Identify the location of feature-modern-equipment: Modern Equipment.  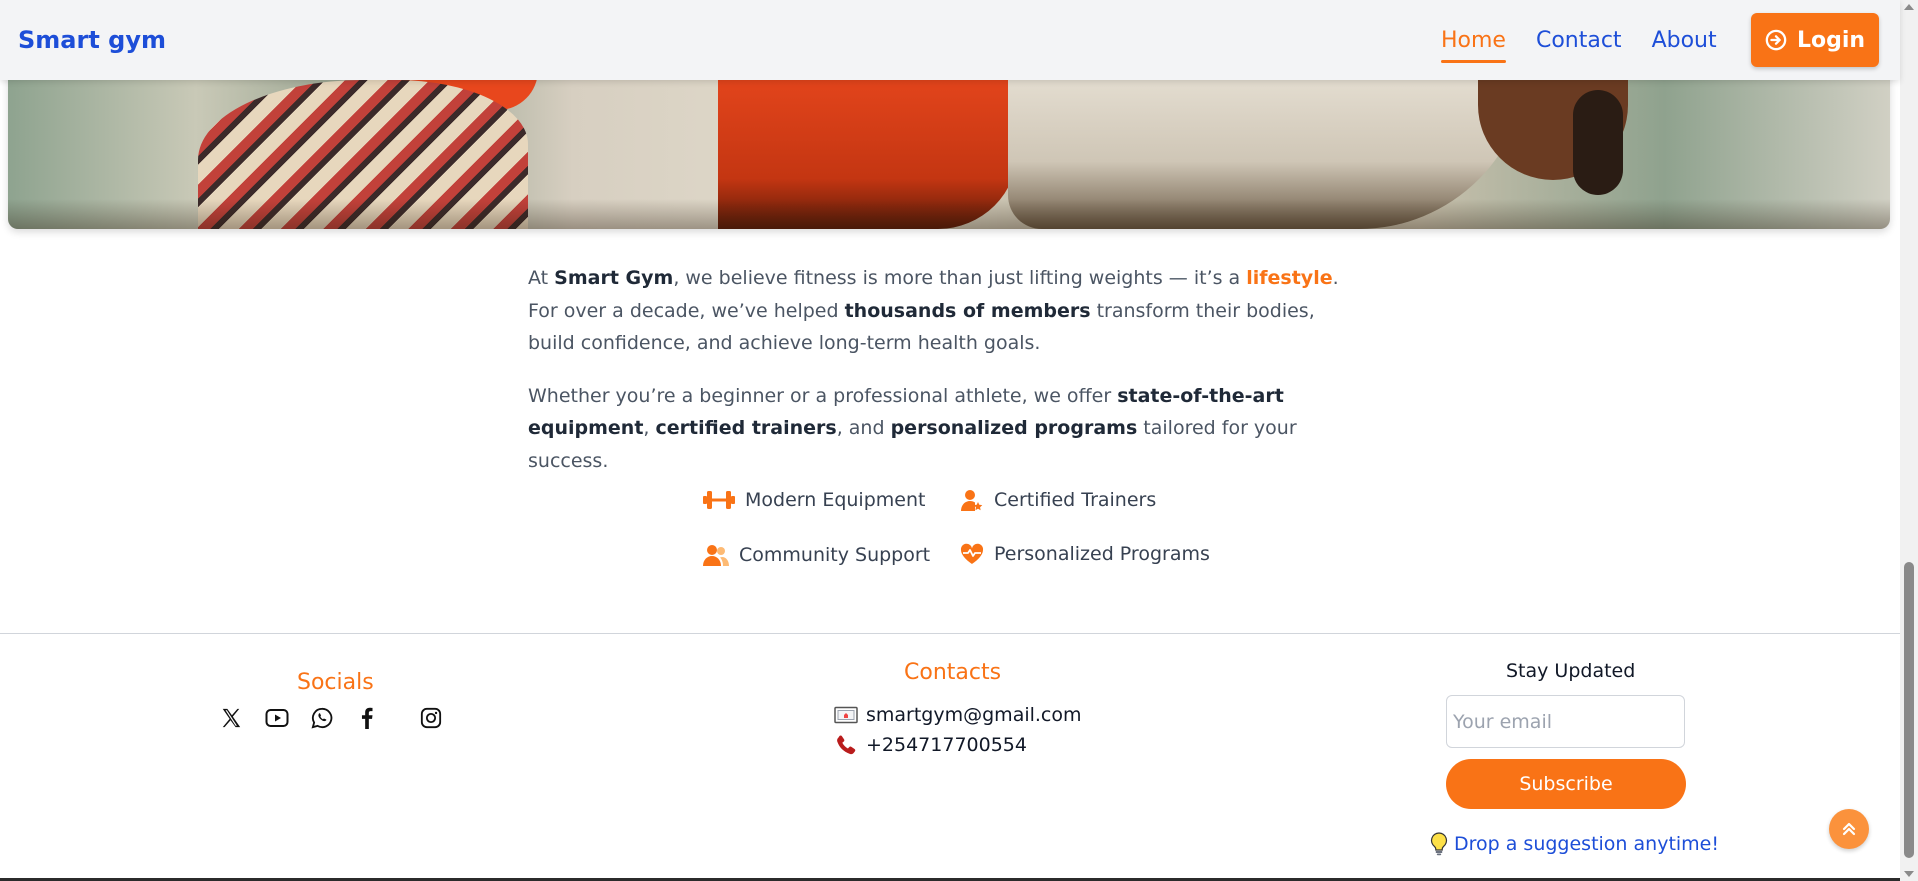
(814, 500).